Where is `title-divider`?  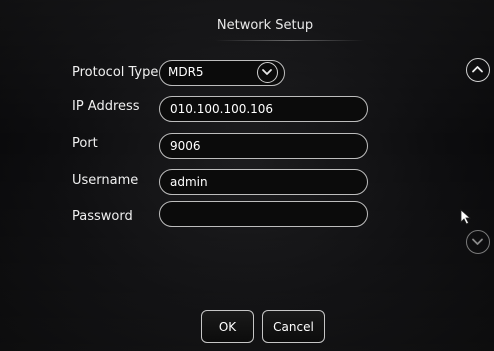 title-divider is located at coordinates (290, 40).